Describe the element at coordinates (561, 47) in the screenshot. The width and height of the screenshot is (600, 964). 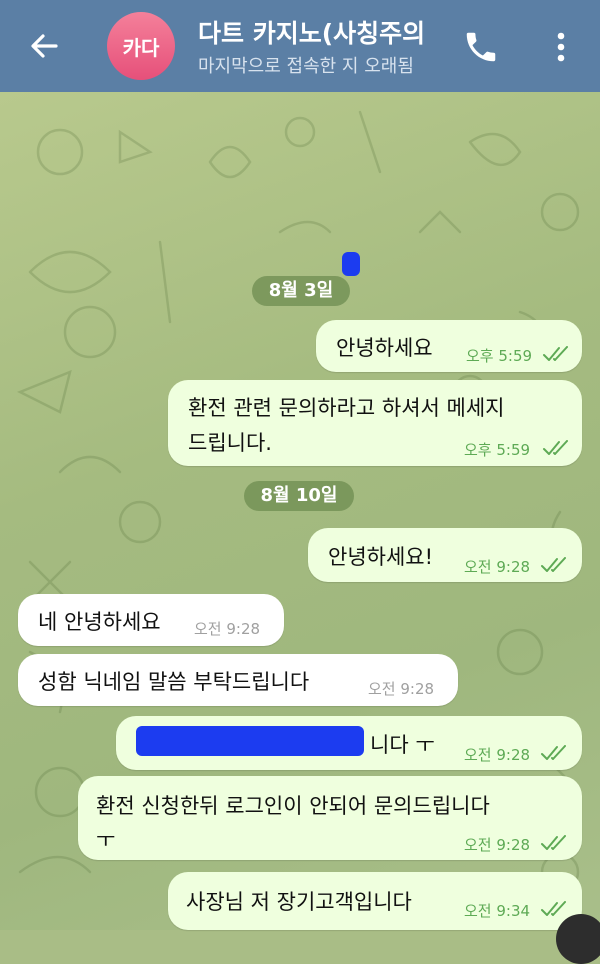
I see `more-vert-icon` at that location.